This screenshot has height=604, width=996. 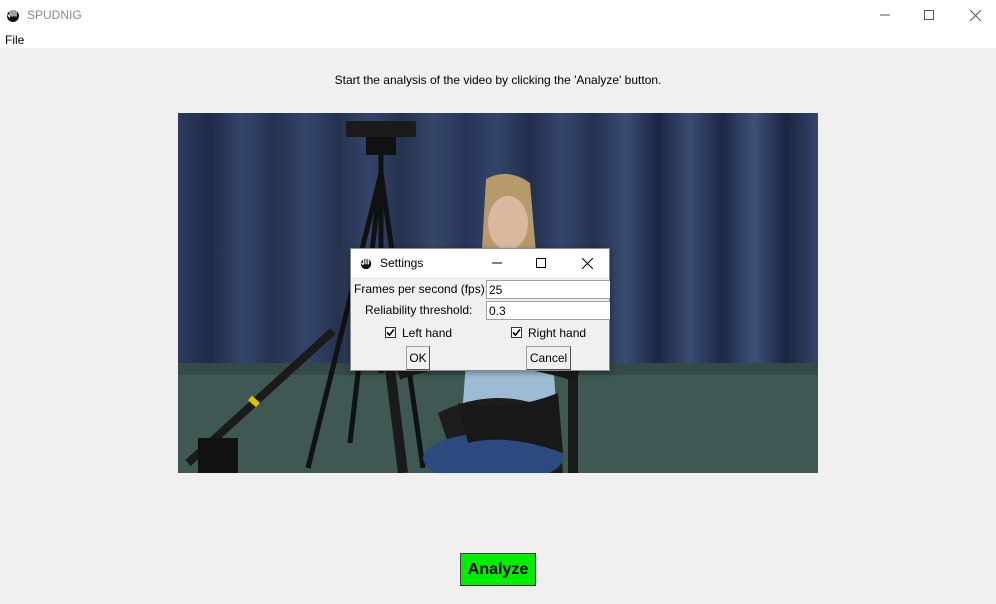 I want to click on fps-label: Frames per second (fps):, so click(x=421, y=289).